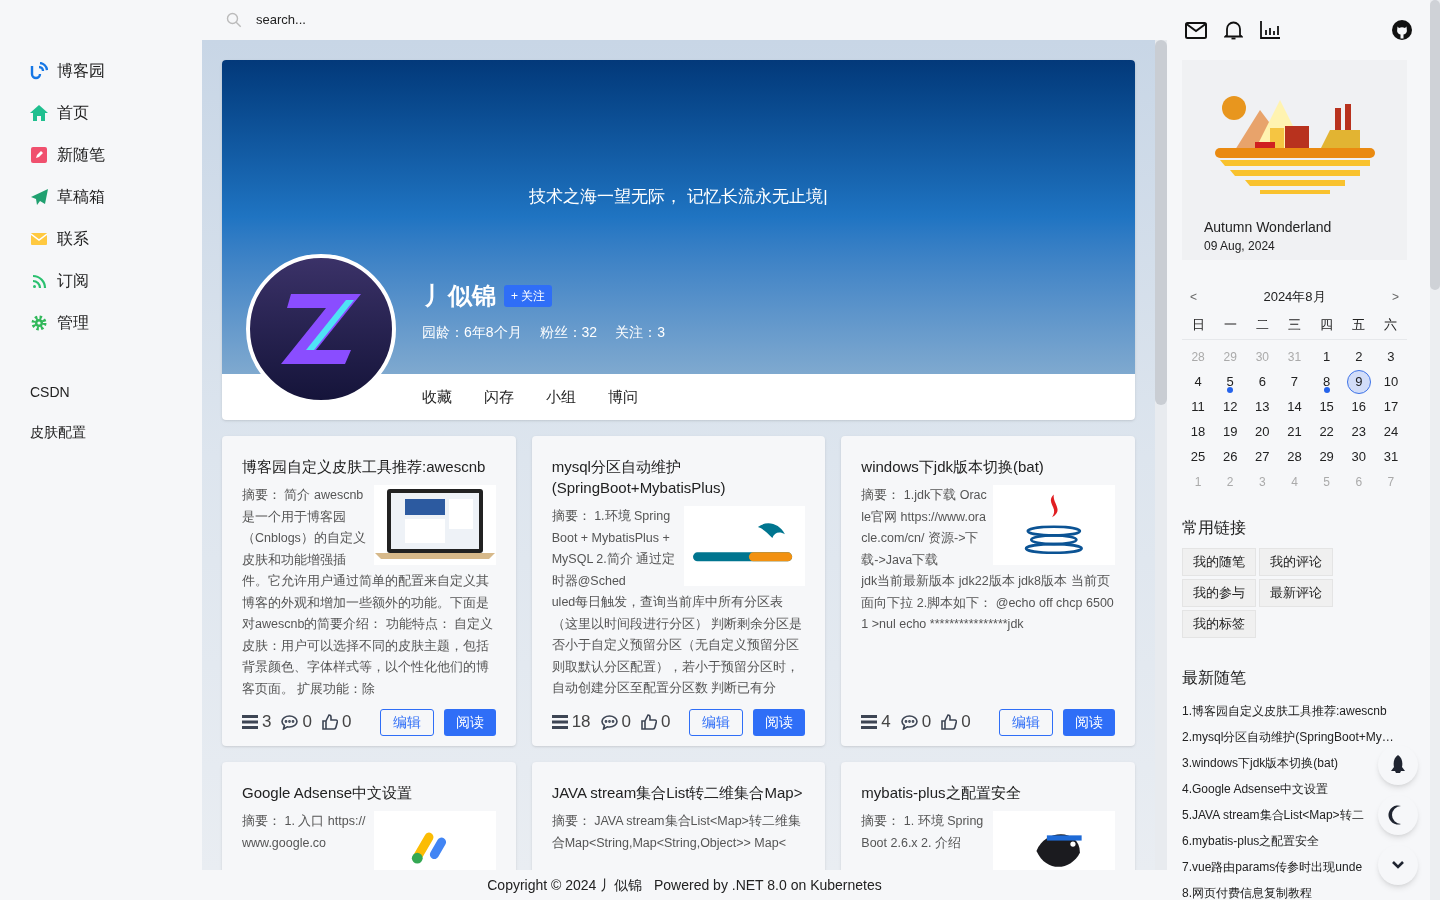 Image resolution: width=1440 pixels, height=900 pixels. What do you see at coordinates (1294, 381) in the screenshot?
I see `calendar-day: 7` at bounding box center [1294, 381].